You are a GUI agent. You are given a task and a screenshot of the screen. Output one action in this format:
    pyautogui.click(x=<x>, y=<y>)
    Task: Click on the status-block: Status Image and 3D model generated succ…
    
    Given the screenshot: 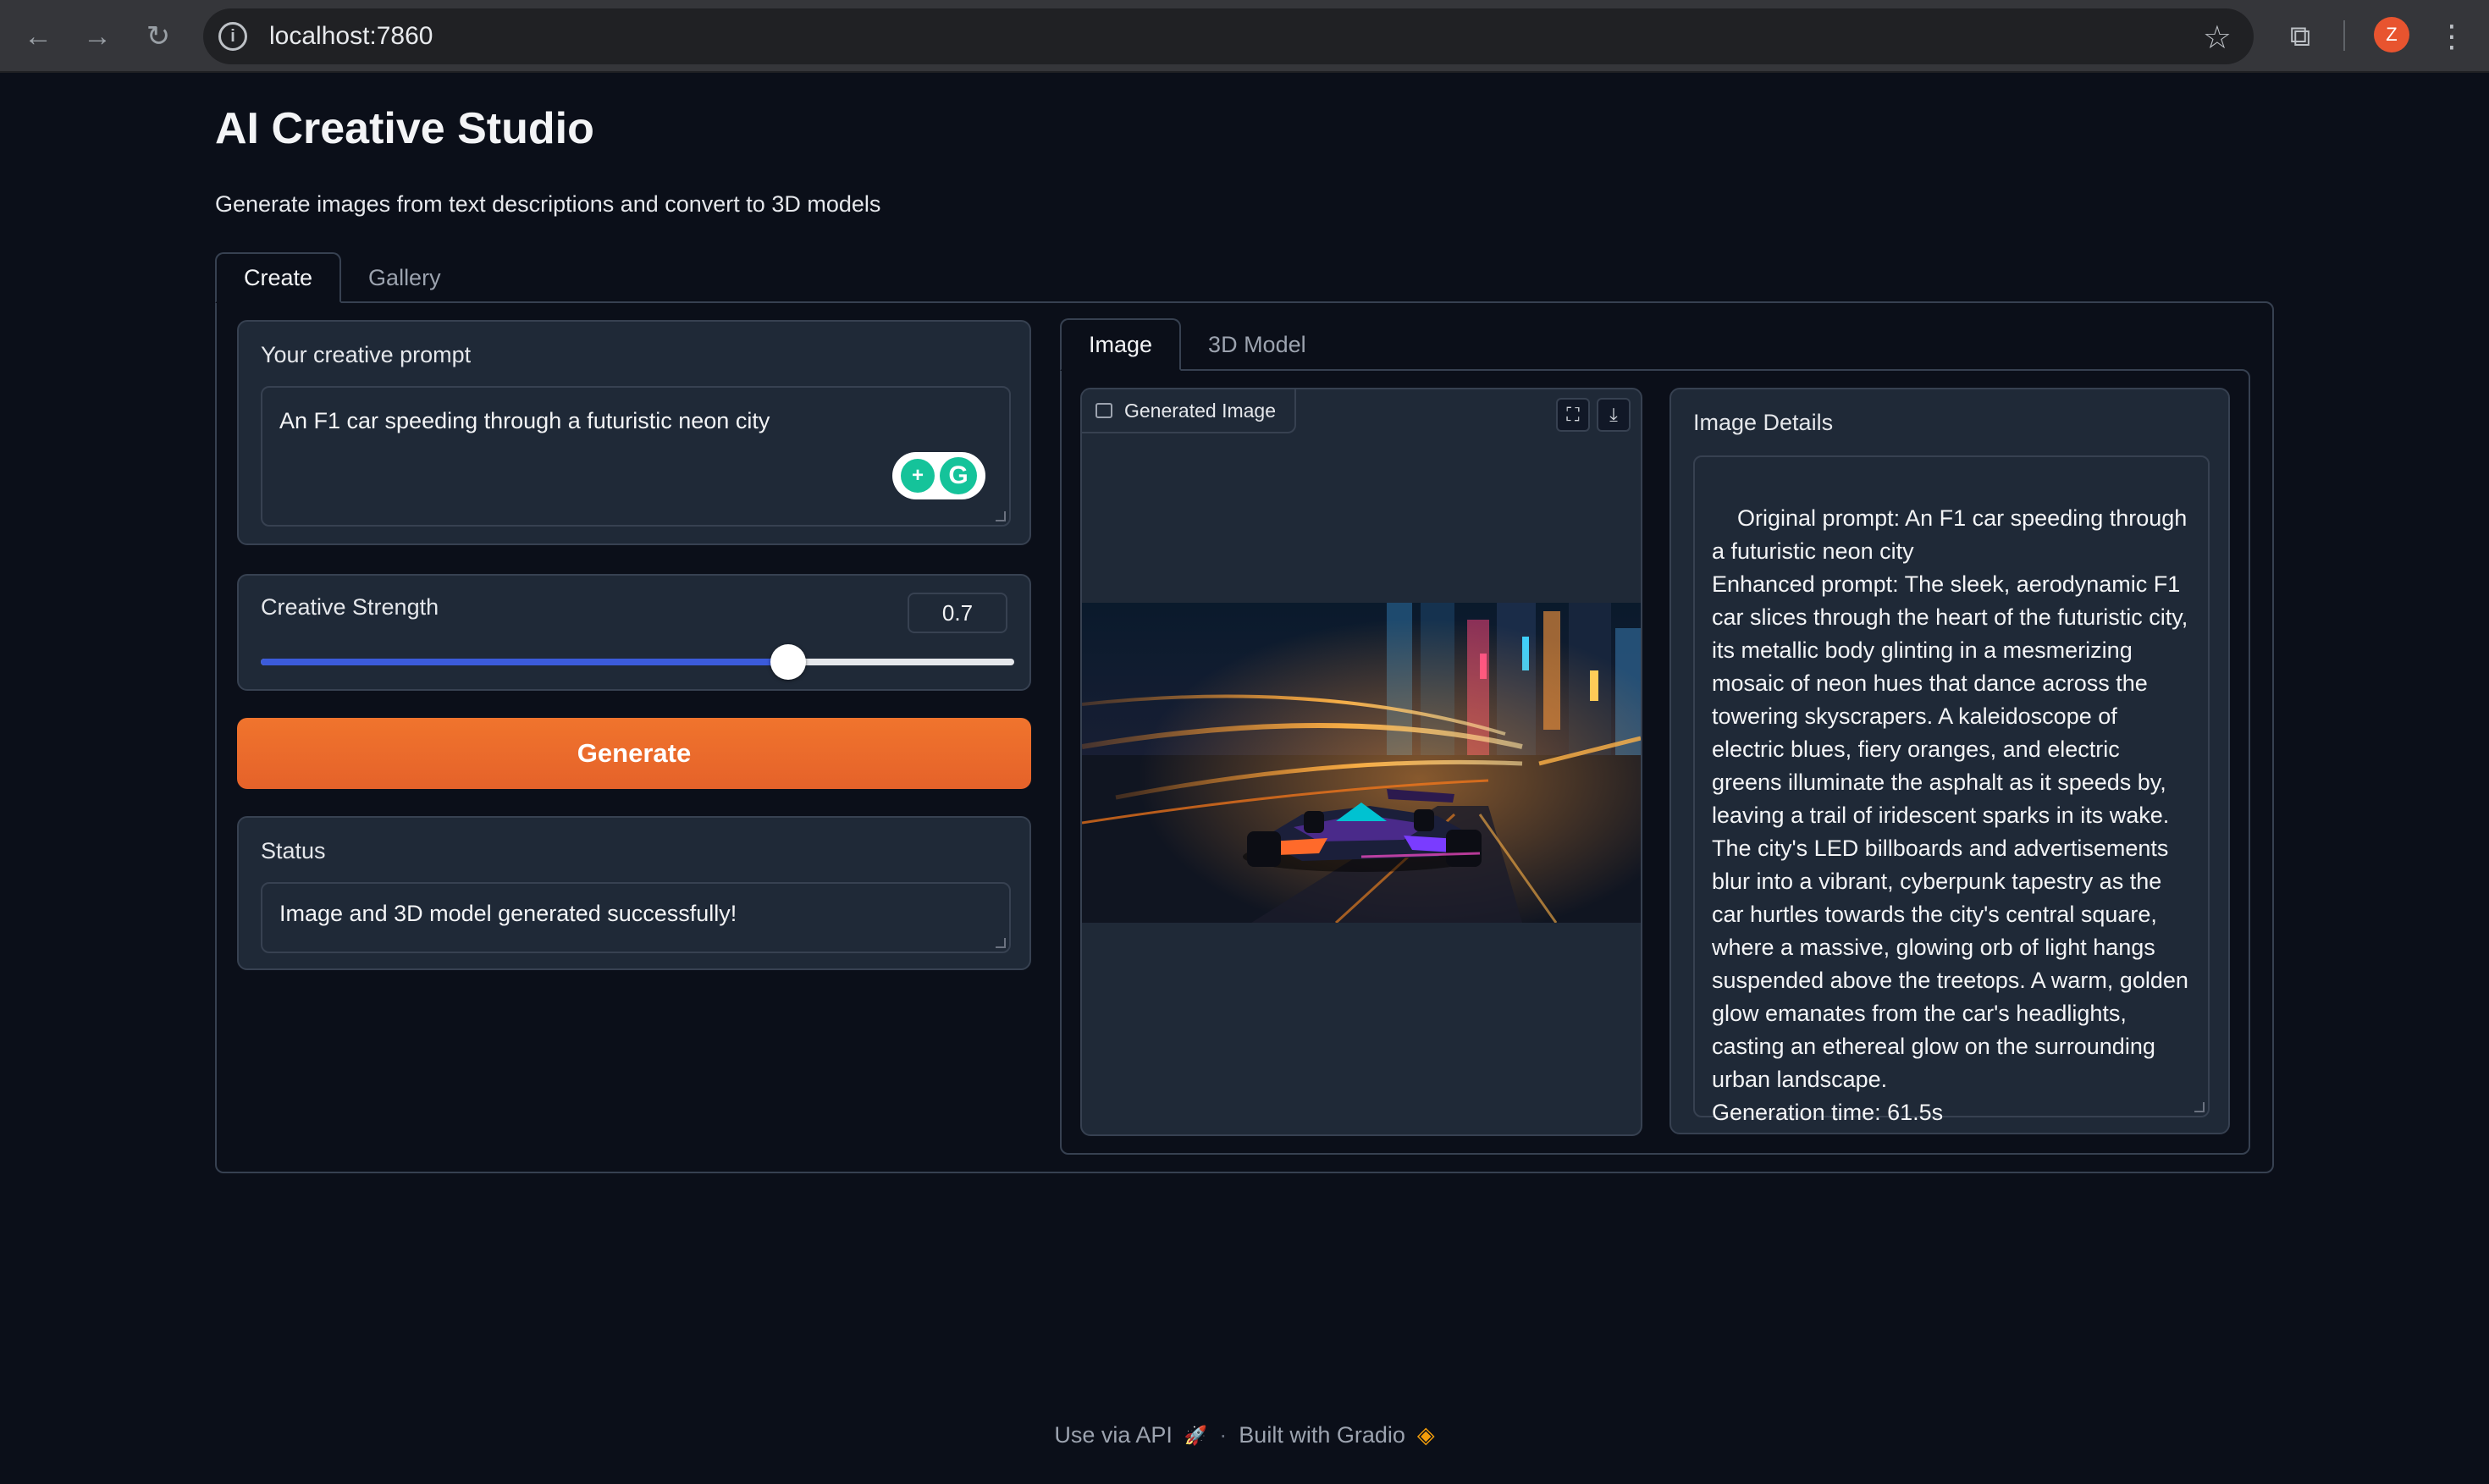 What is the action you would take?
    pyautogui.click(x=634, y=893)
    